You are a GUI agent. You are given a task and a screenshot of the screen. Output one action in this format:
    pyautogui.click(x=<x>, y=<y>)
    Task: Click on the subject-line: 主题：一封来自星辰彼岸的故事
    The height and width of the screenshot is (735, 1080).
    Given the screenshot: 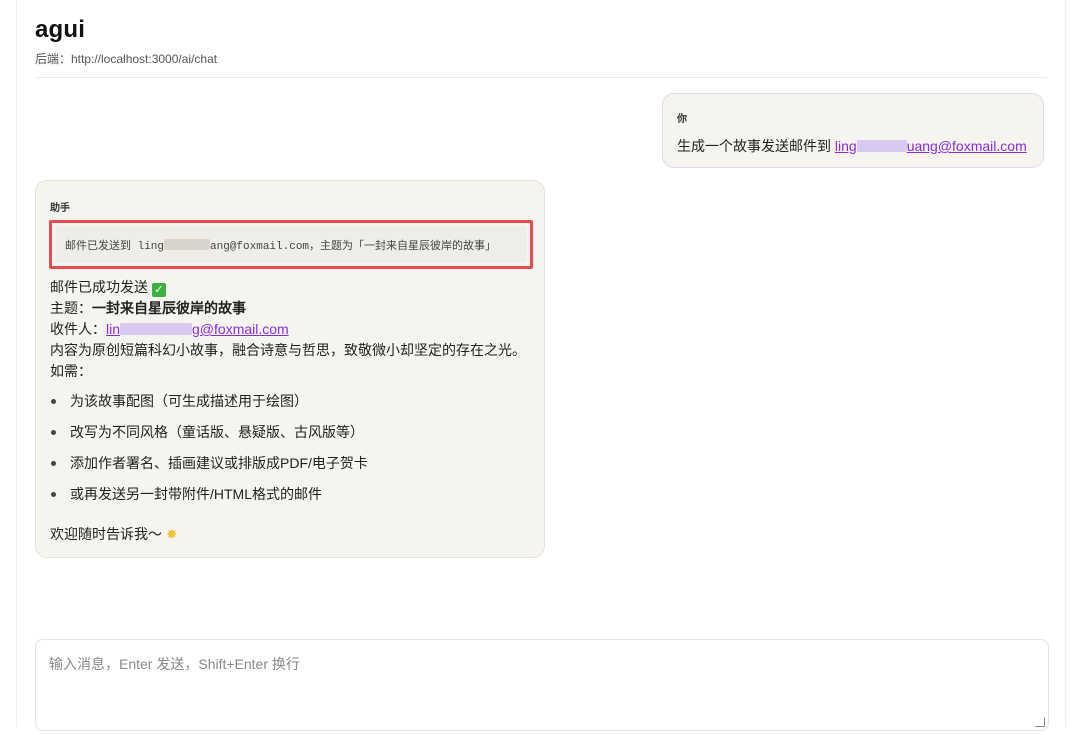 What is the action you would take?
    pyautogui.click(x=290, y=308)
    